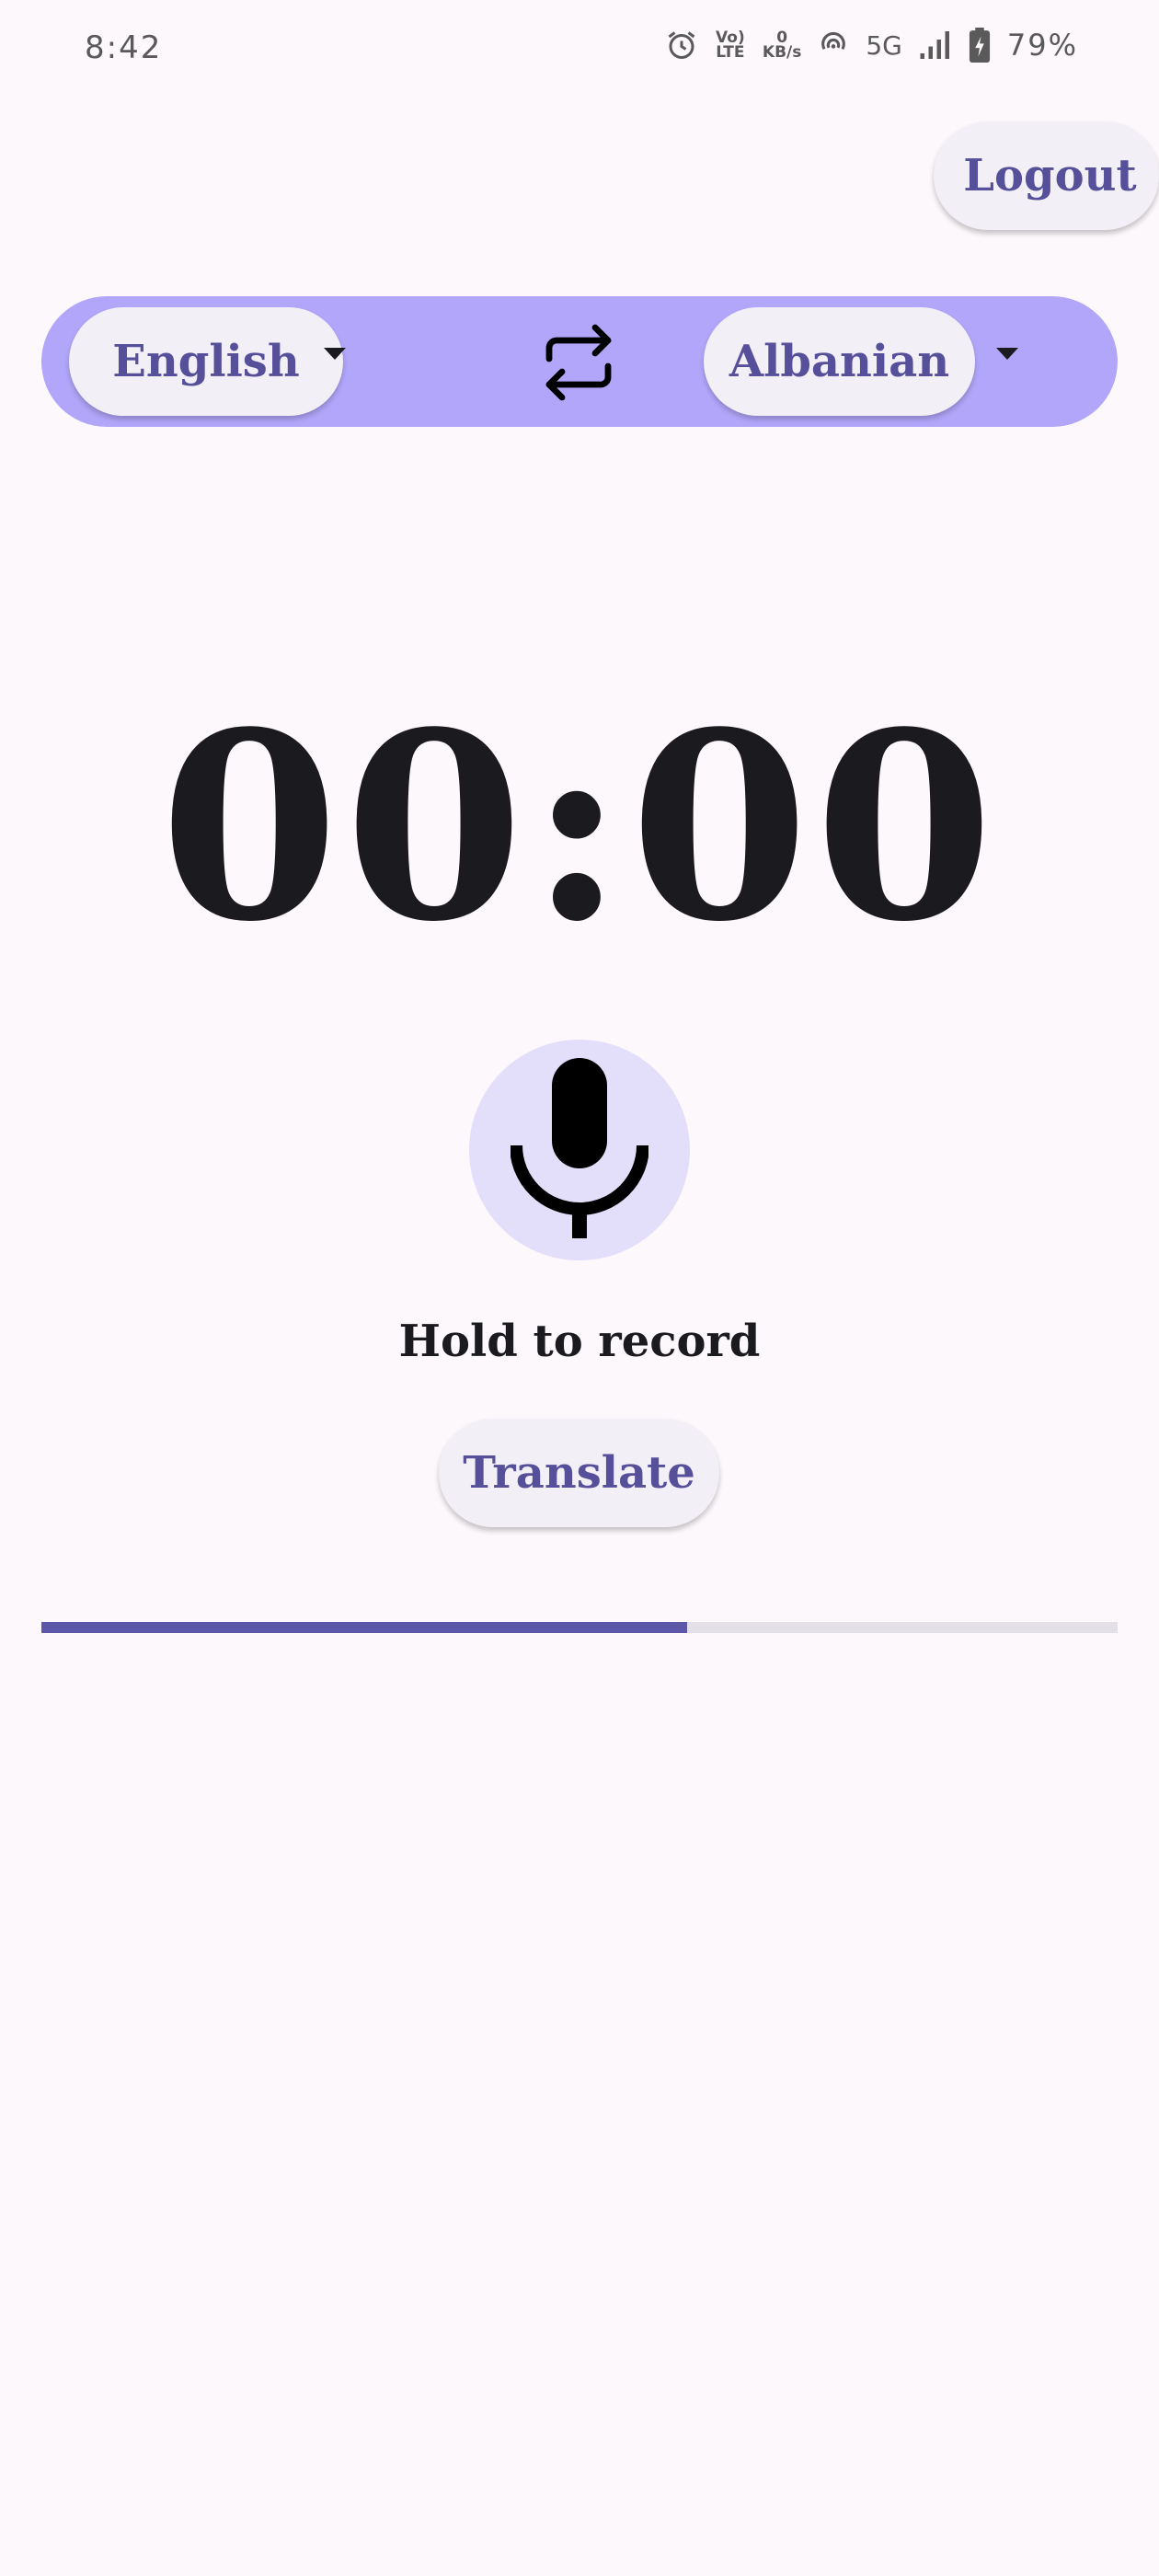  I want to click on language-bar: English Albanian, so click(579, 361).